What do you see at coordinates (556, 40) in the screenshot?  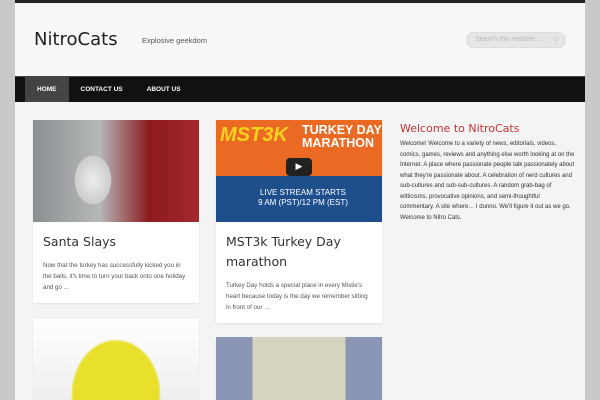 I see `search-icon: ⚲` at bounding box center [556, 40].